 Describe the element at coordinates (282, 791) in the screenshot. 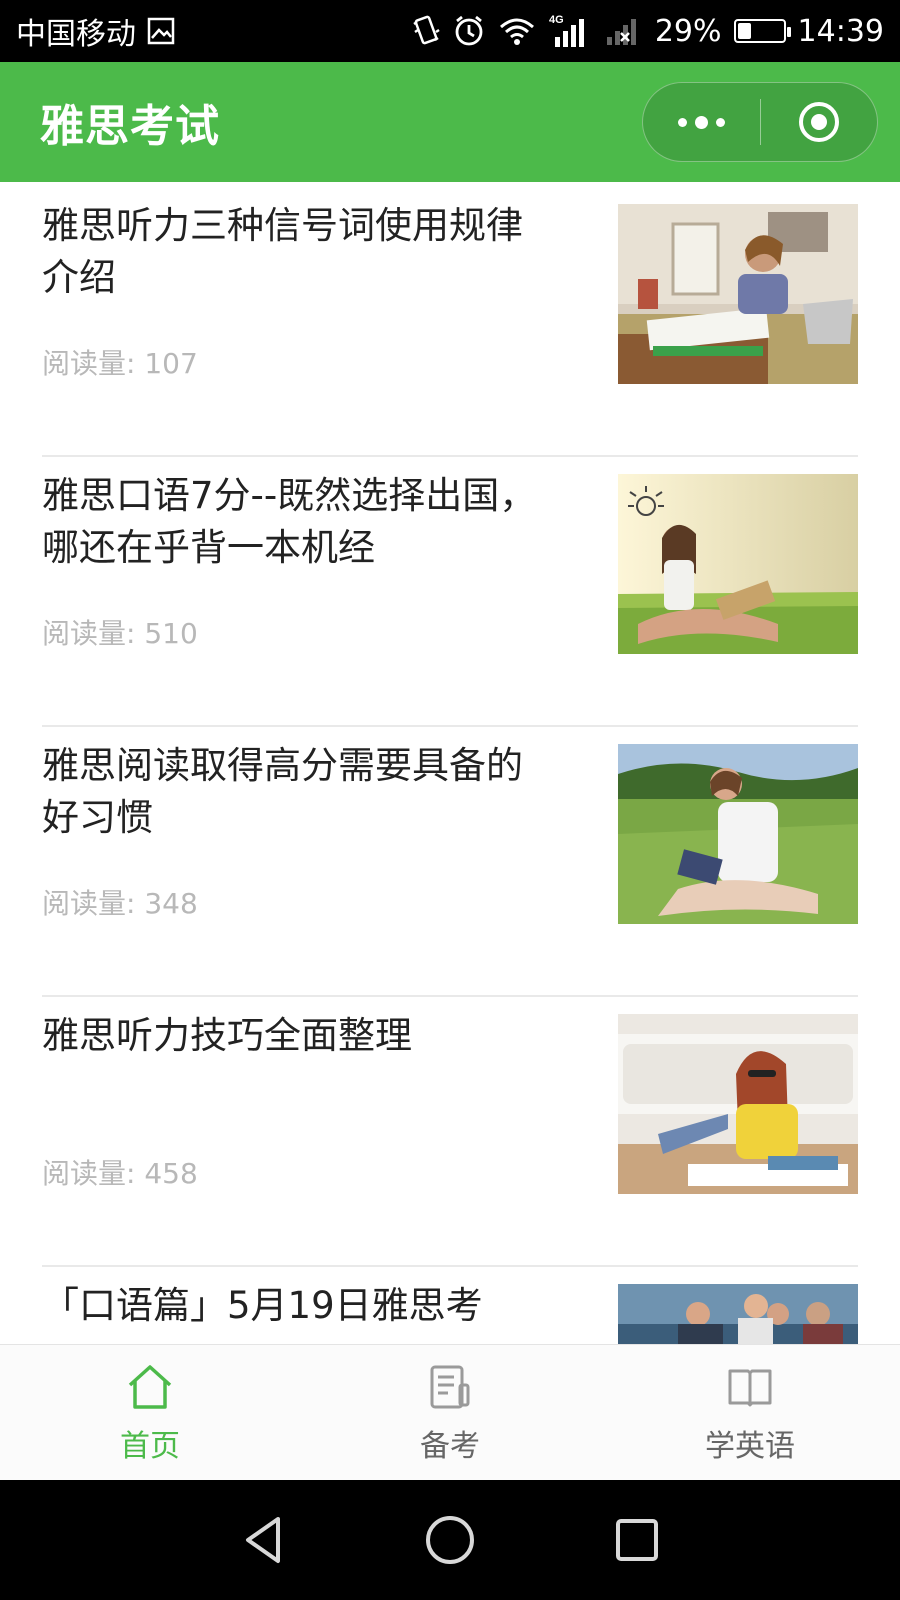

I see `article-title: 雅思阅读取得高分需要具备的好习惯` at that location.